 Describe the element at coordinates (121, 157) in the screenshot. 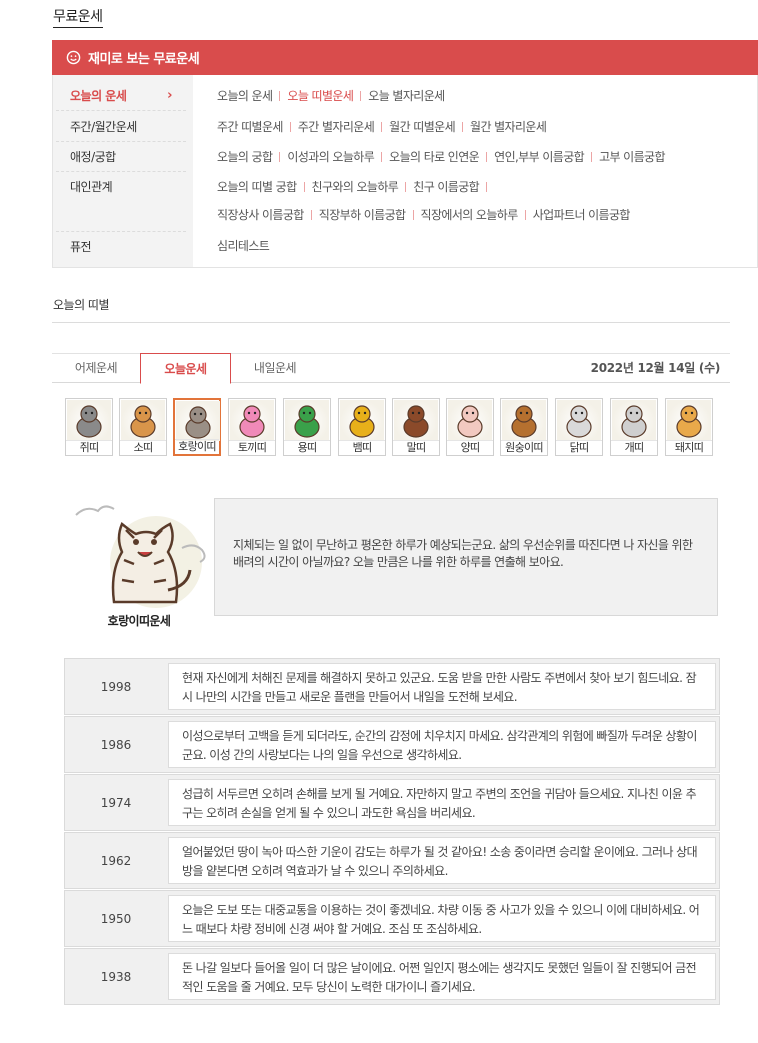

I see `category-love: 애정/궁합` at that location.